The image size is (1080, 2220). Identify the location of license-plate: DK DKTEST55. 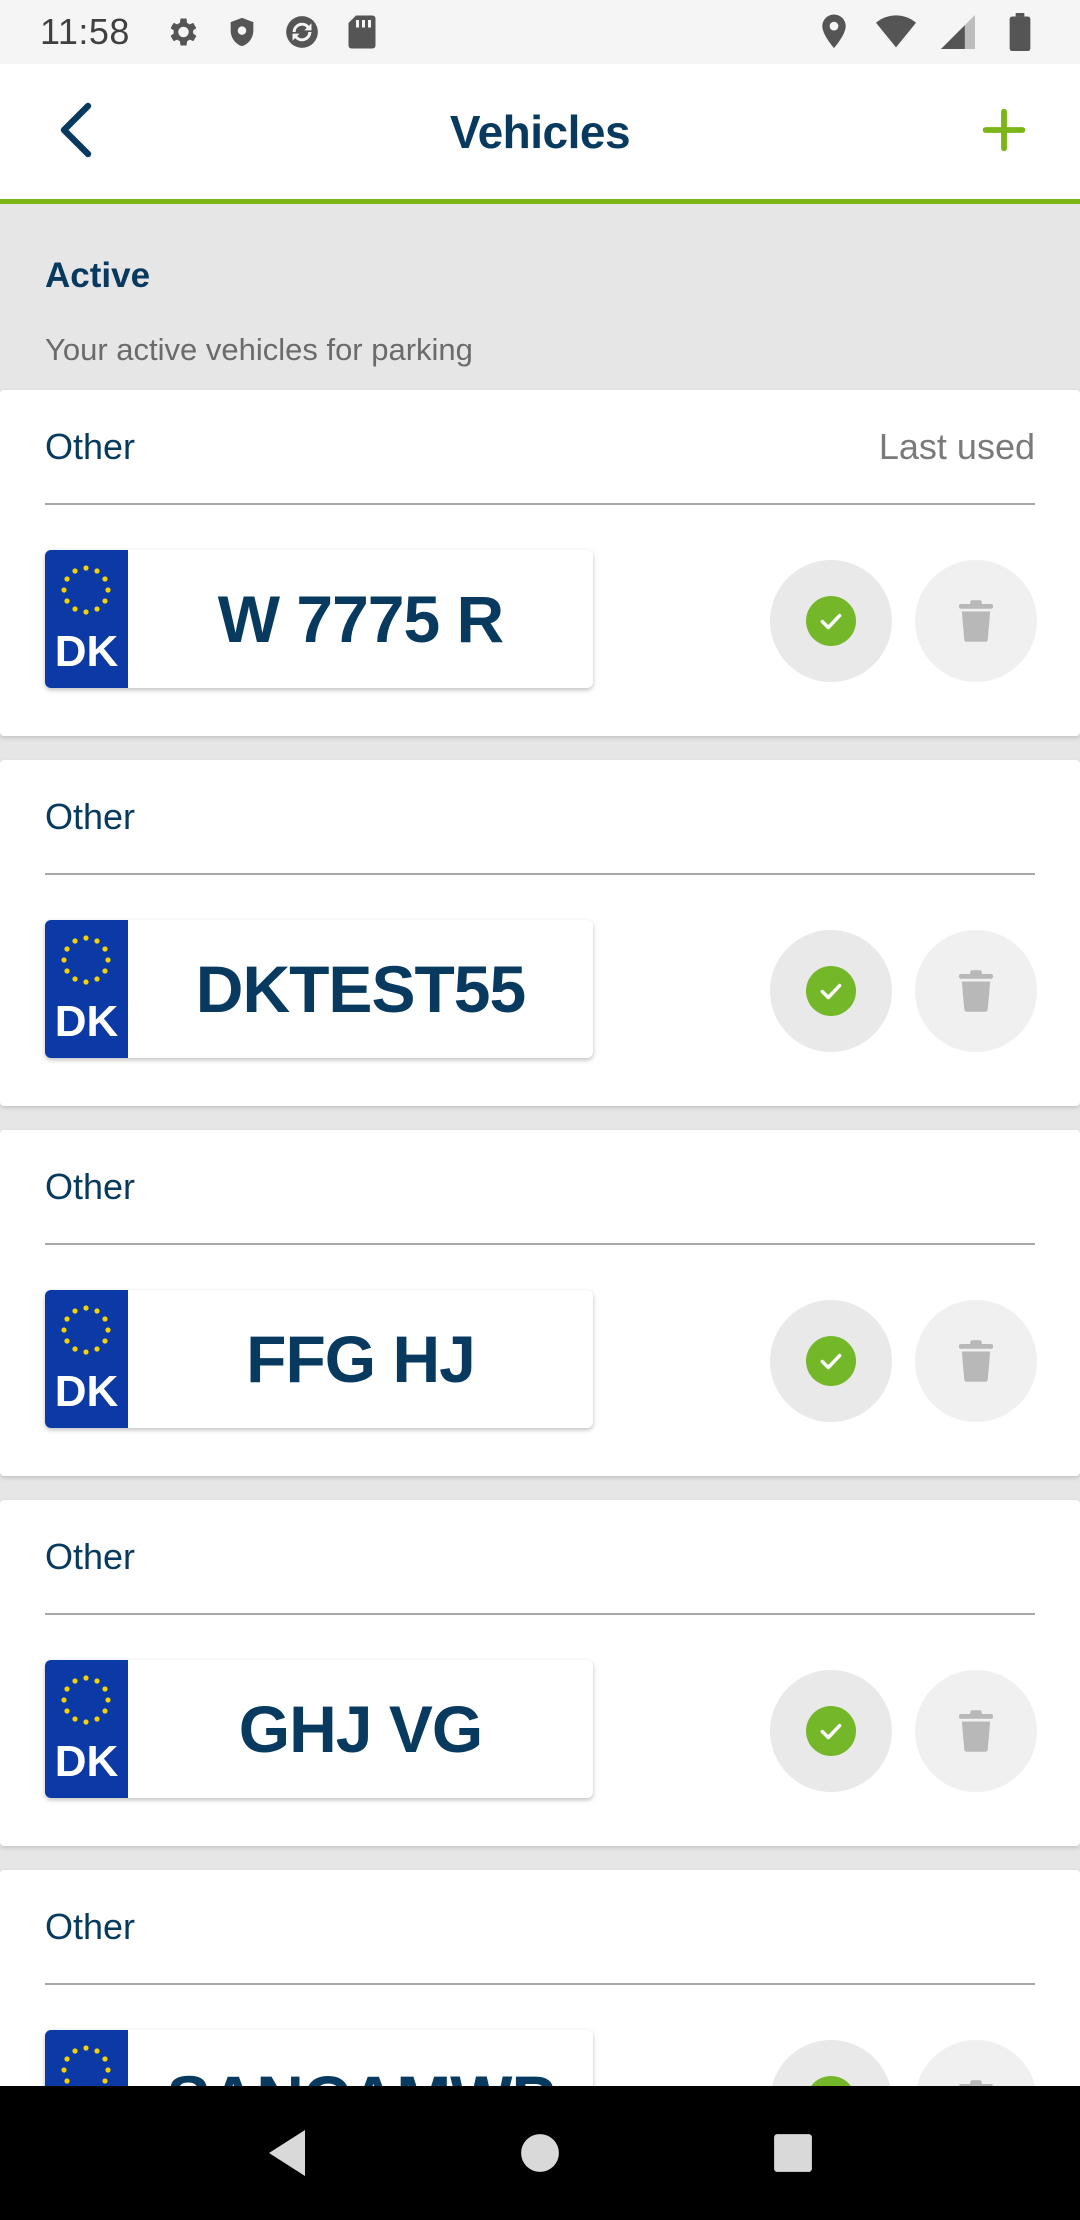
(319, 989).